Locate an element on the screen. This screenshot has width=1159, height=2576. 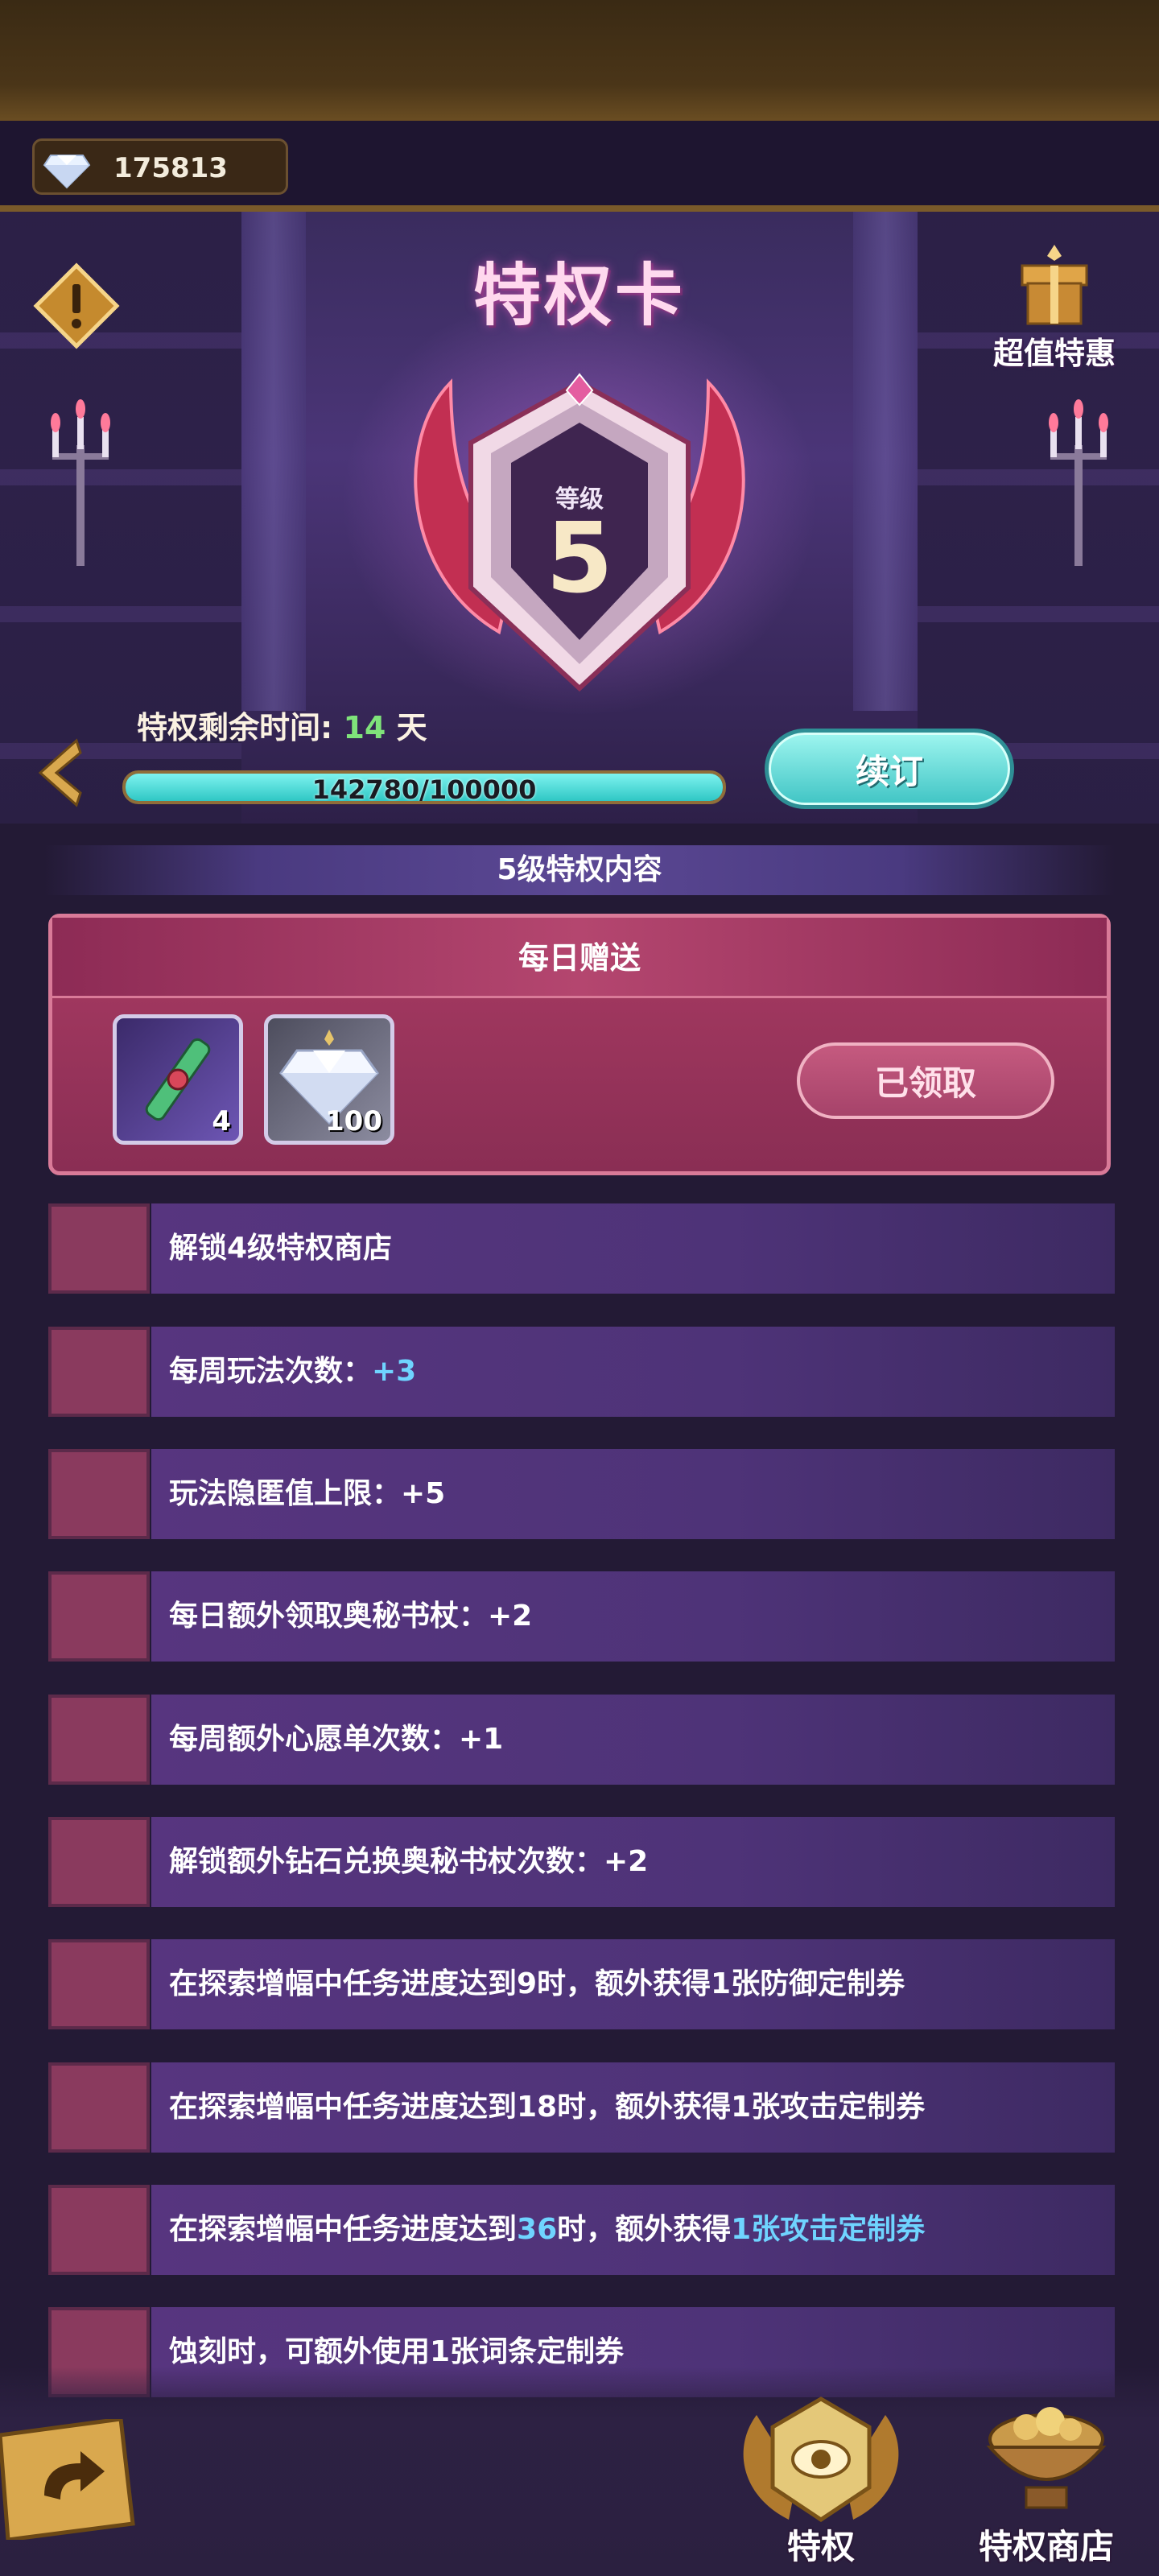
section-title: 5级特权内容 is located at coordinates (579, 870).